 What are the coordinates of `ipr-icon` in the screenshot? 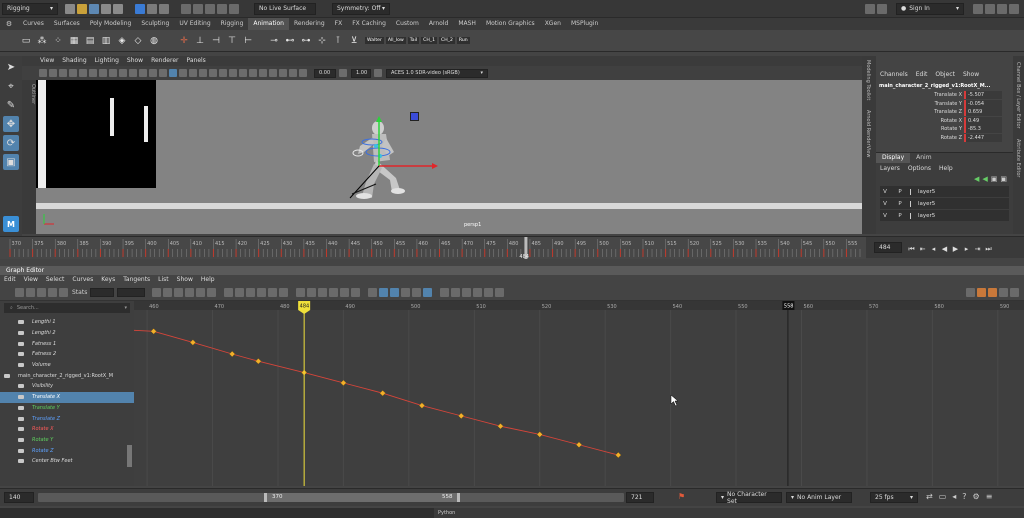 It's located at (882, 8).